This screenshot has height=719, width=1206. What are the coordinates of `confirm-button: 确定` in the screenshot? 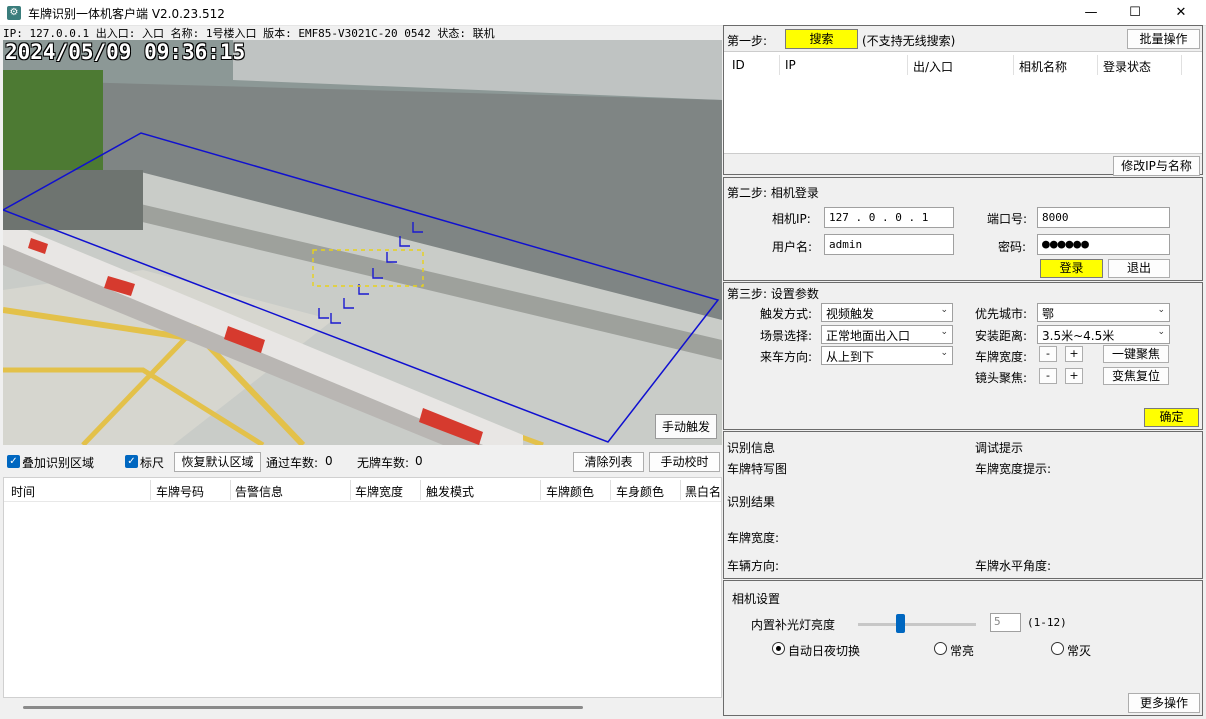 It's located at (1171, 417).